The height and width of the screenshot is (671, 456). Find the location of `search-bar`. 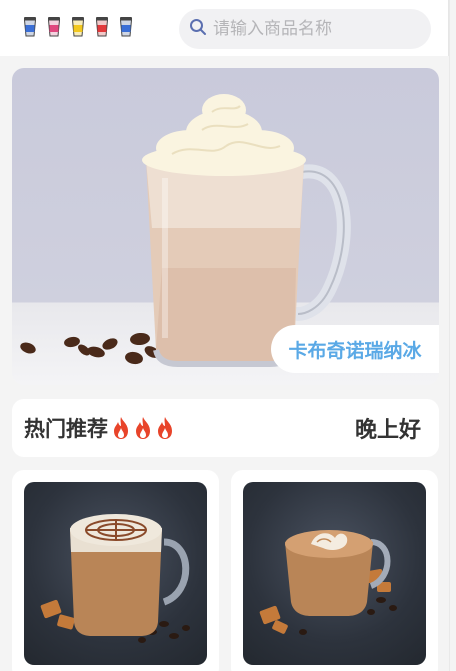

search-bar is located at coordinates (305, 29).